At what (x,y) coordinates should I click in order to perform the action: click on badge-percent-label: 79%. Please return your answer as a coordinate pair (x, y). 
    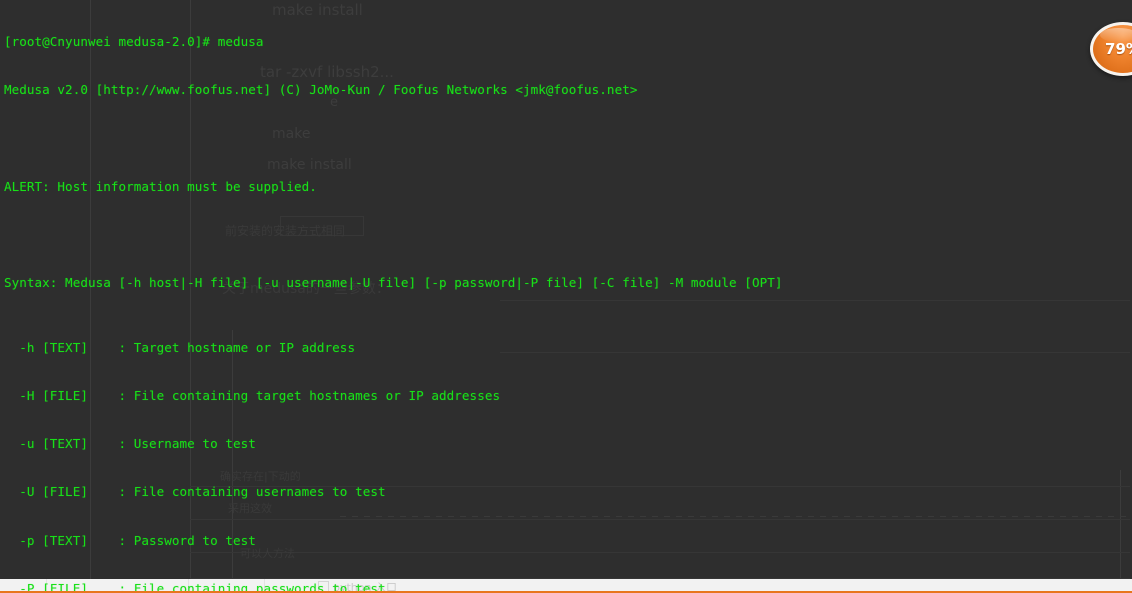
    Looking at the image, I should click on (1118, 49).